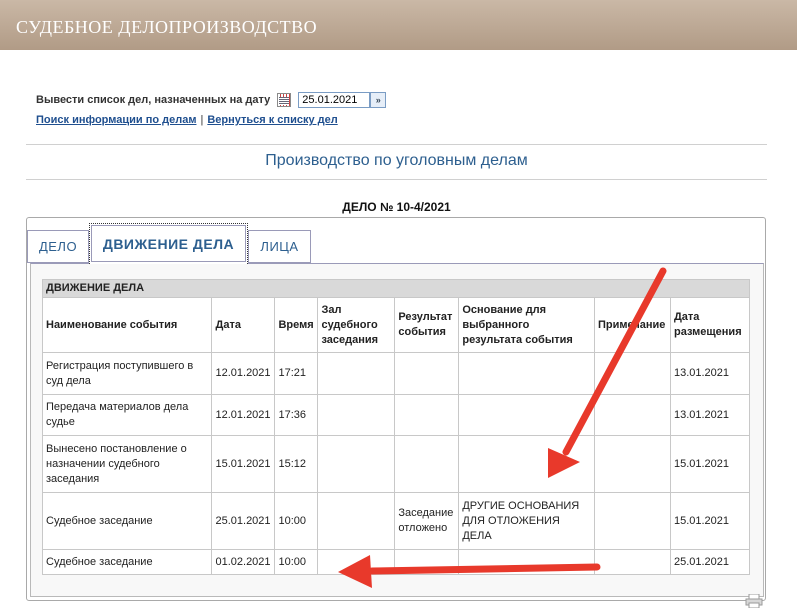  Describe the element at coordinates (334, 100) in the screenshot. I see `date-input` at that location.